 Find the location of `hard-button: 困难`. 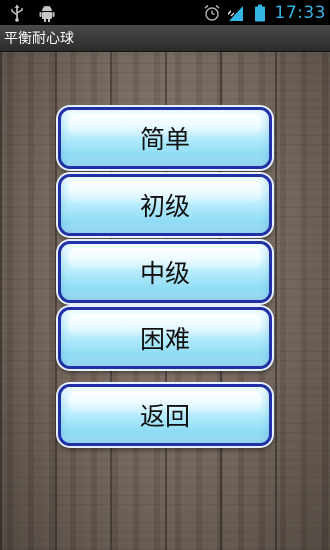

hard-button: 困难 is located at coordinates (165, 338).